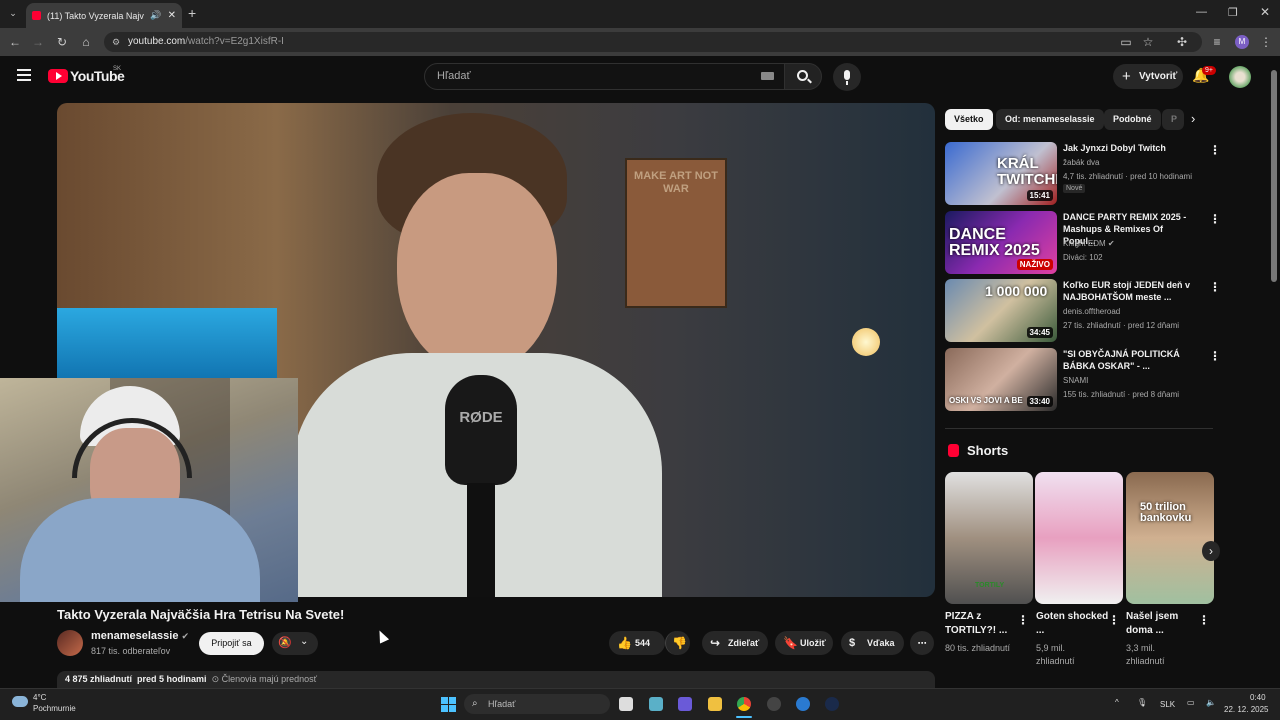 Image resolution: width=1280 pixels, height=720 pixels. What do you see at coordinates (172, 15) in the screenshot?
I see `close-tab-icon: ✕` at bounding box center [172, 15].